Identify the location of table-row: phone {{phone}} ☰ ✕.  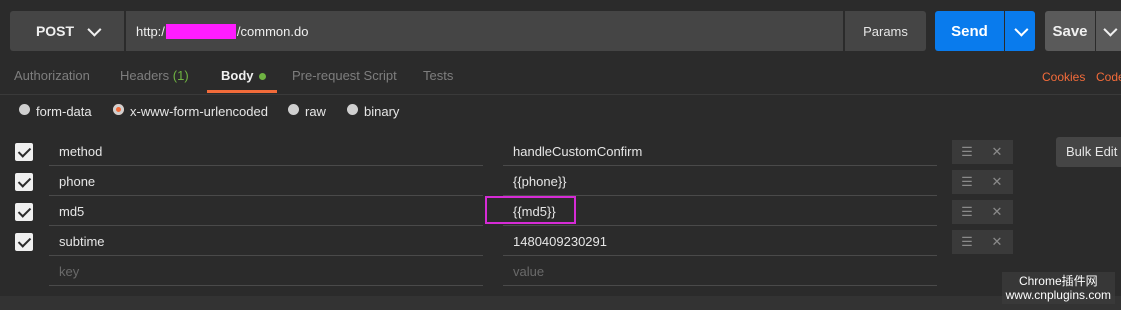
(560, 182).